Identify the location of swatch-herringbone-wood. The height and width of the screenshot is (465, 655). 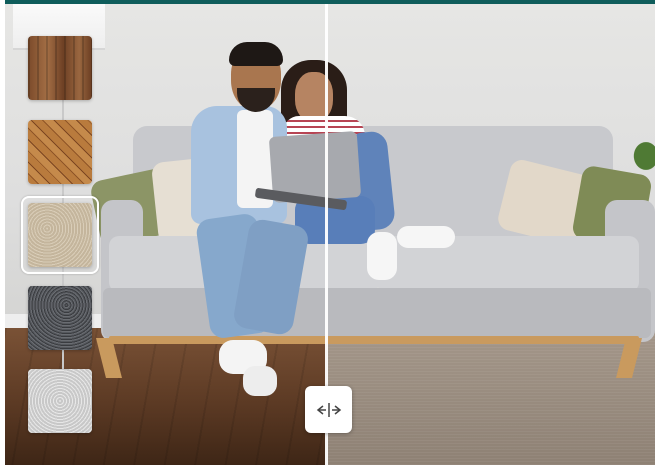
(60, 152).